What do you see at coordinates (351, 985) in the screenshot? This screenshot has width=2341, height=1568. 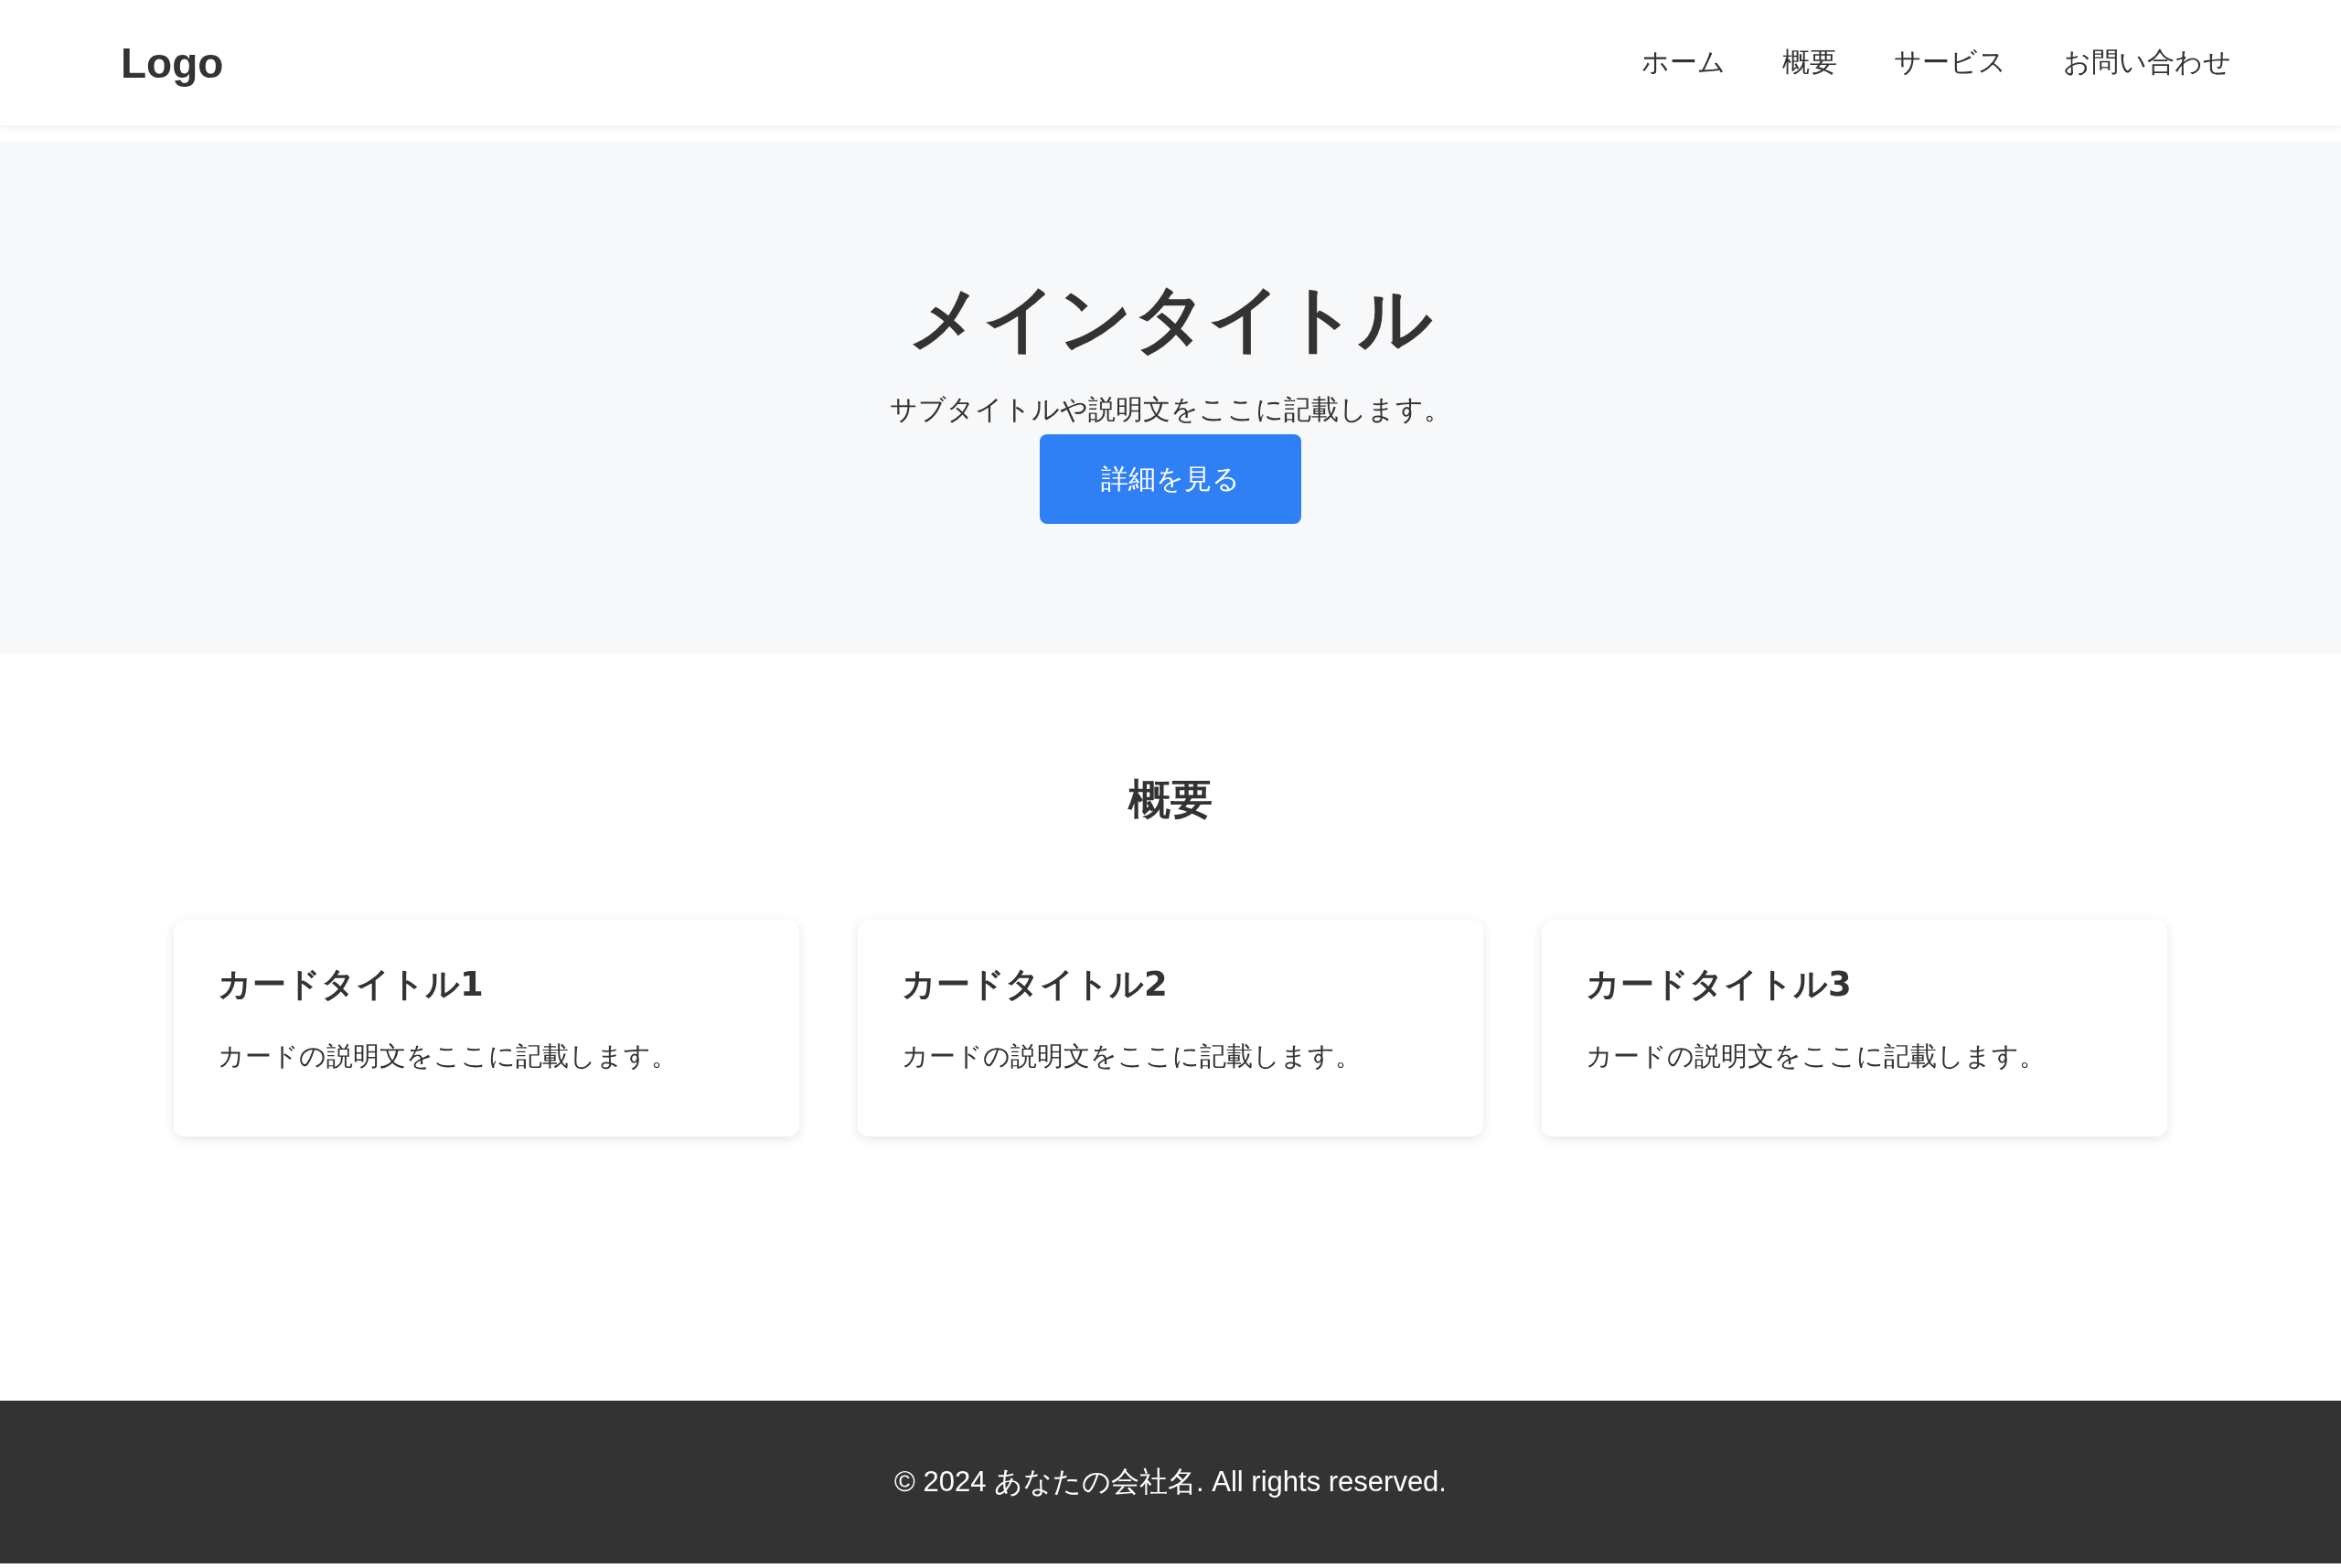 I see `card-title: カードタイトル1` at bounding box center [351, 985].